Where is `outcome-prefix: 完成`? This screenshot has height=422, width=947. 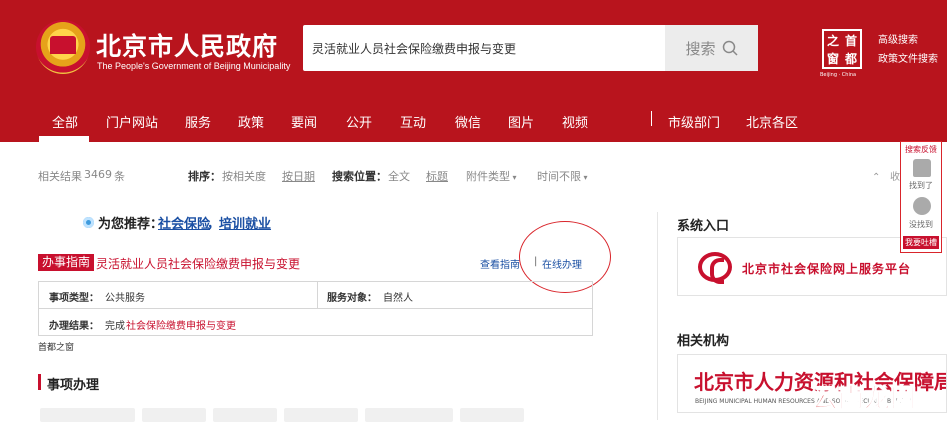
outcome-prefix: 完成 is located at coordinates (115, 326).